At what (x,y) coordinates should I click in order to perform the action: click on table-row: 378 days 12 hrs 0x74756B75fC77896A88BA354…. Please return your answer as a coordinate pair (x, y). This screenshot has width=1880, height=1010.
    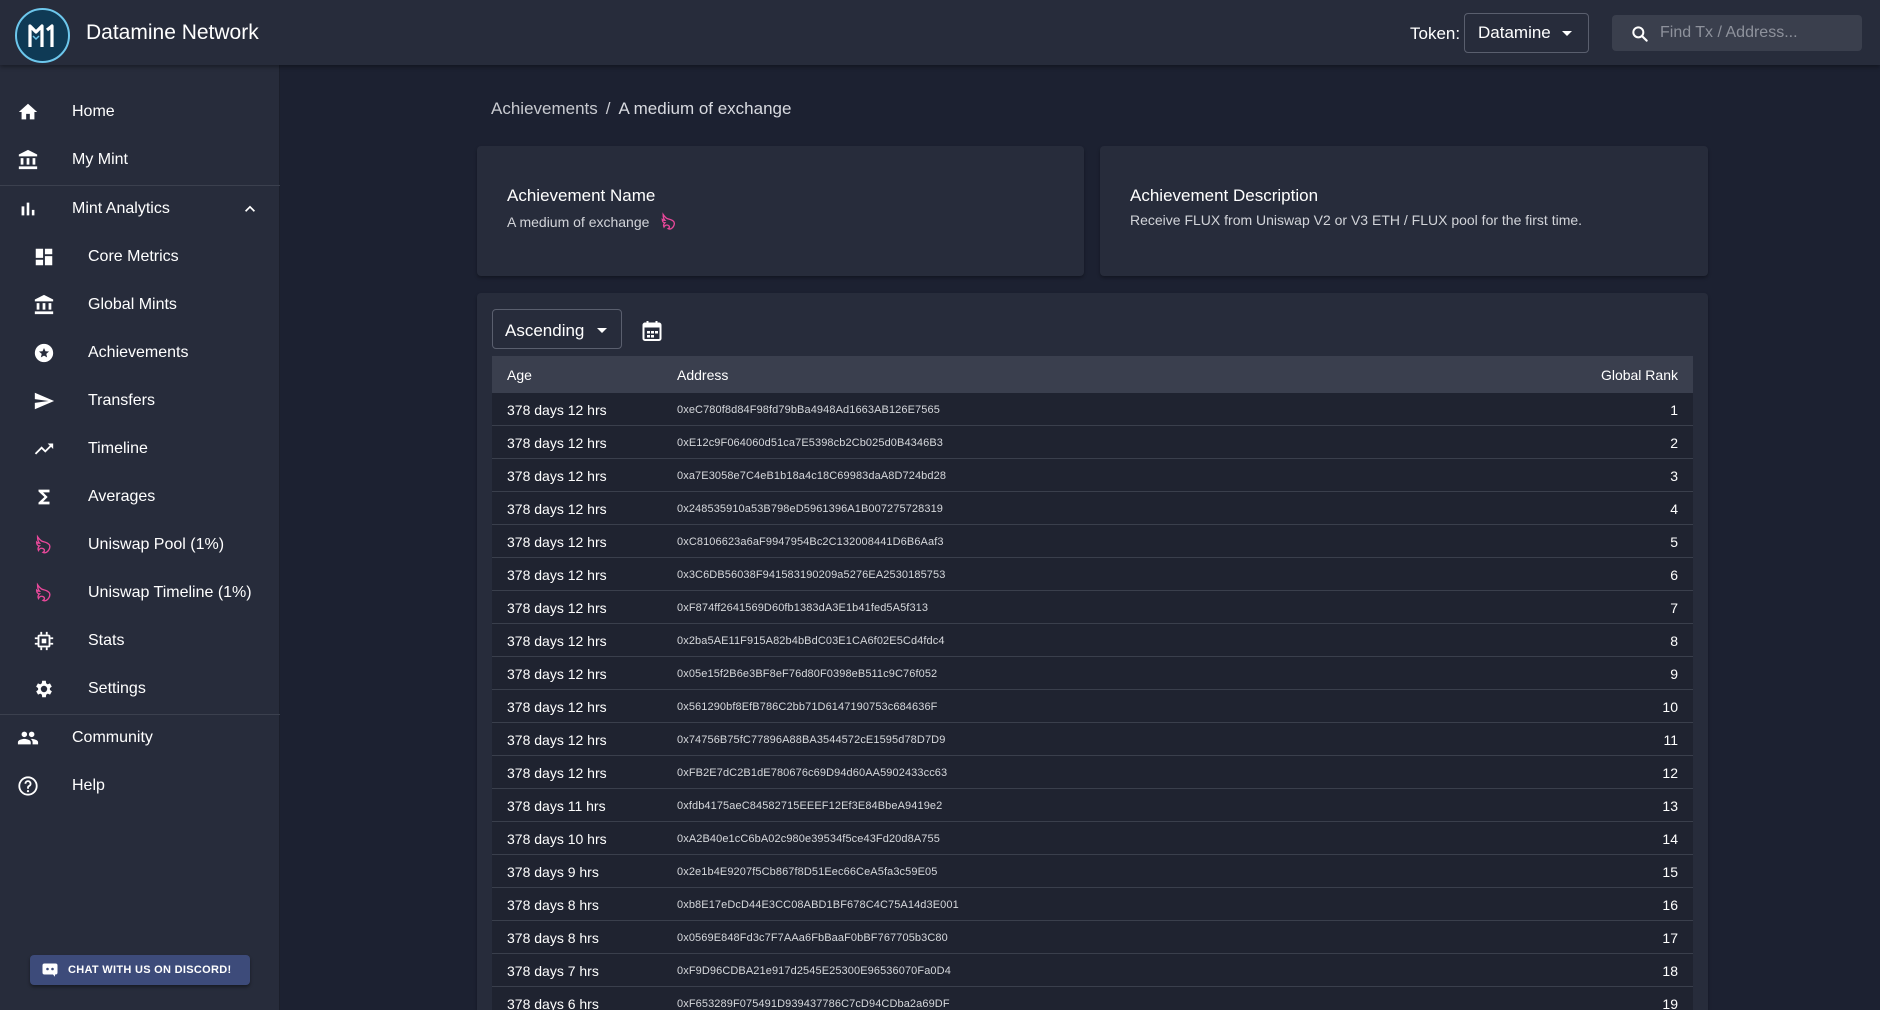
    Looking at the image, I should click on (1092, 739).